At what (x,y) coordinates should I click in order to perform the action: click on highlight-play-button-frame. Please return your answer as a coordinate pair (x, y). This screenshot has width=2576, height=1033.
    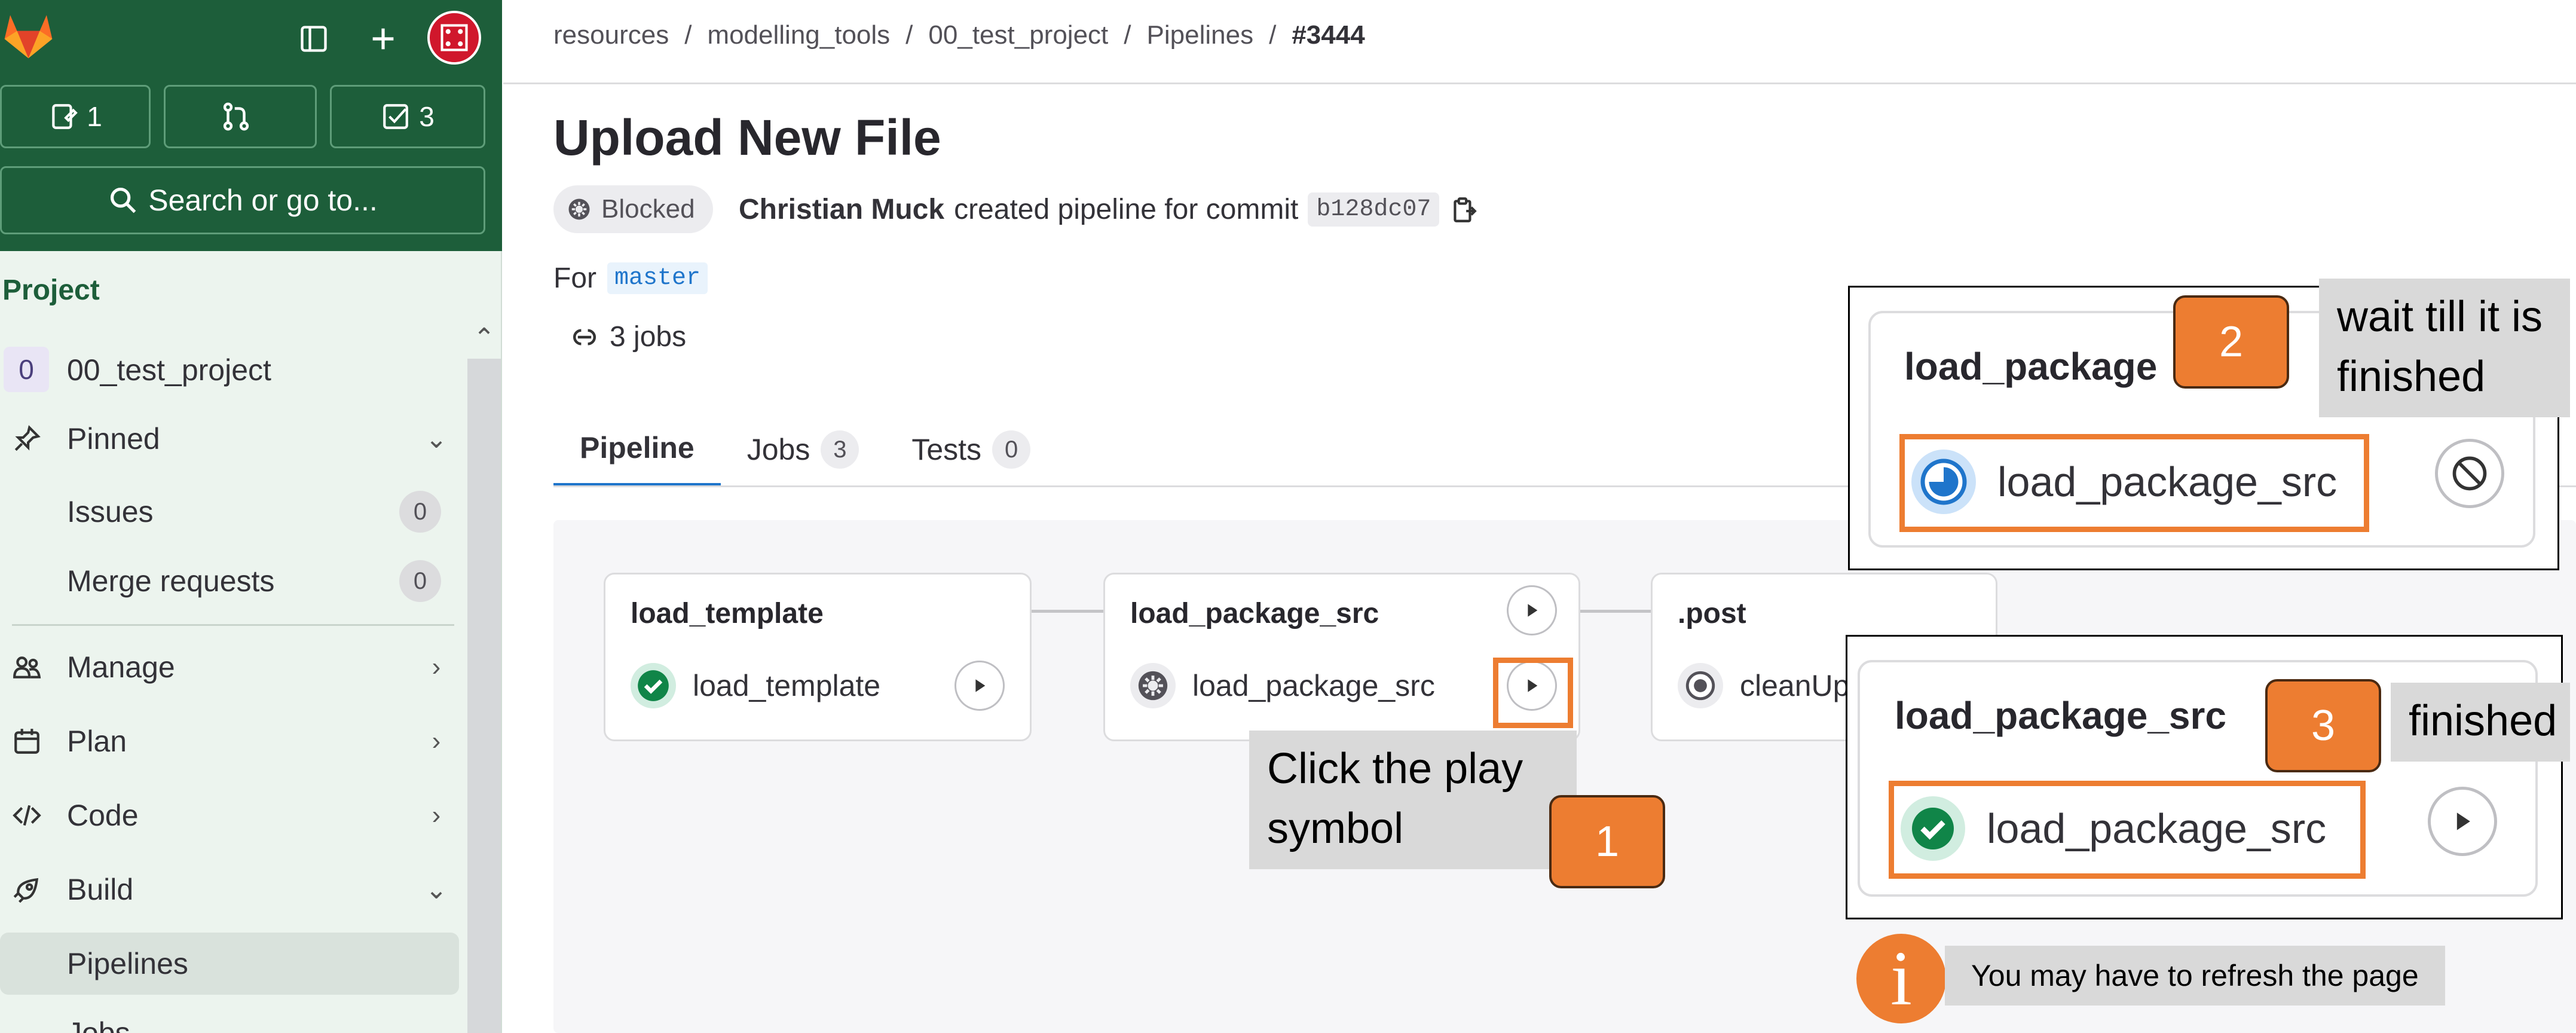
    Looking at the image, I should click on (1533, 693).